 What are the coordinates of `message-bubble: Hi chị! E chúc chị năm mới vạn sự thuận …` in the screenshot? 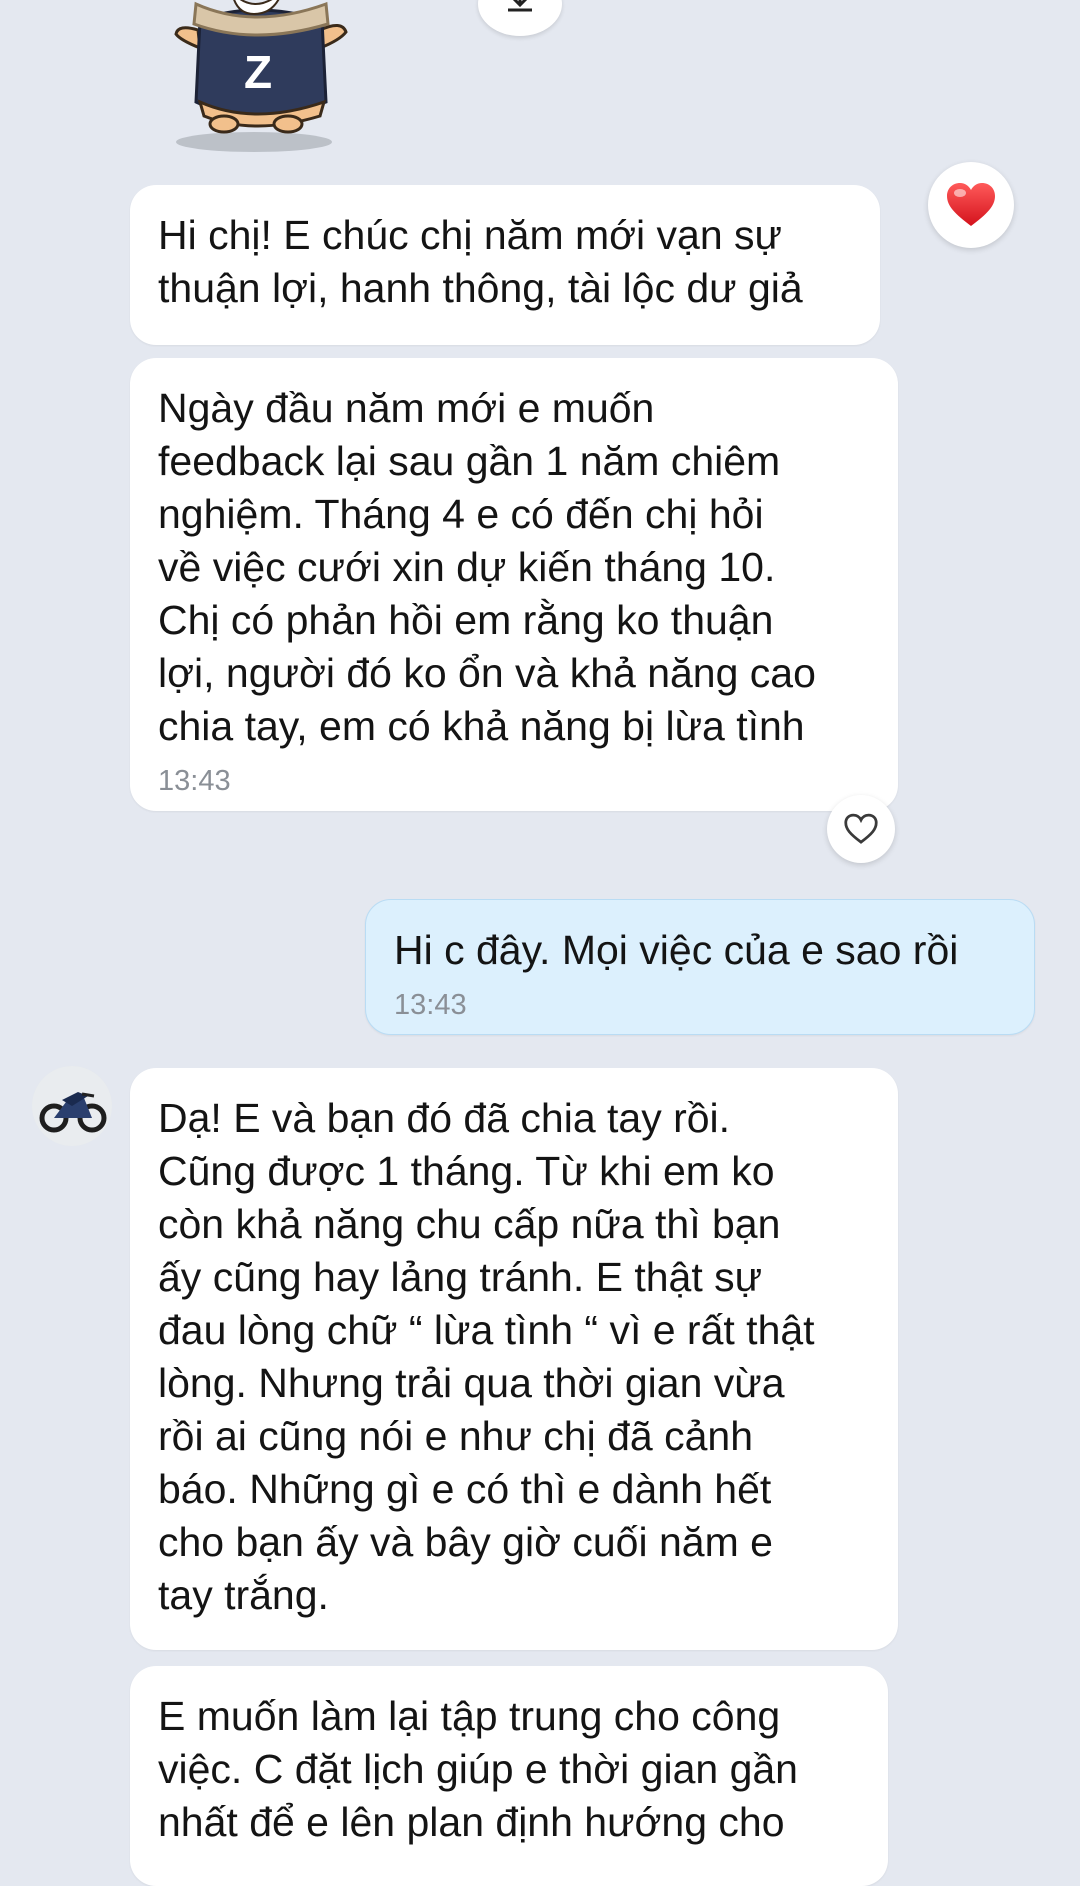 It's located at (505, 265).